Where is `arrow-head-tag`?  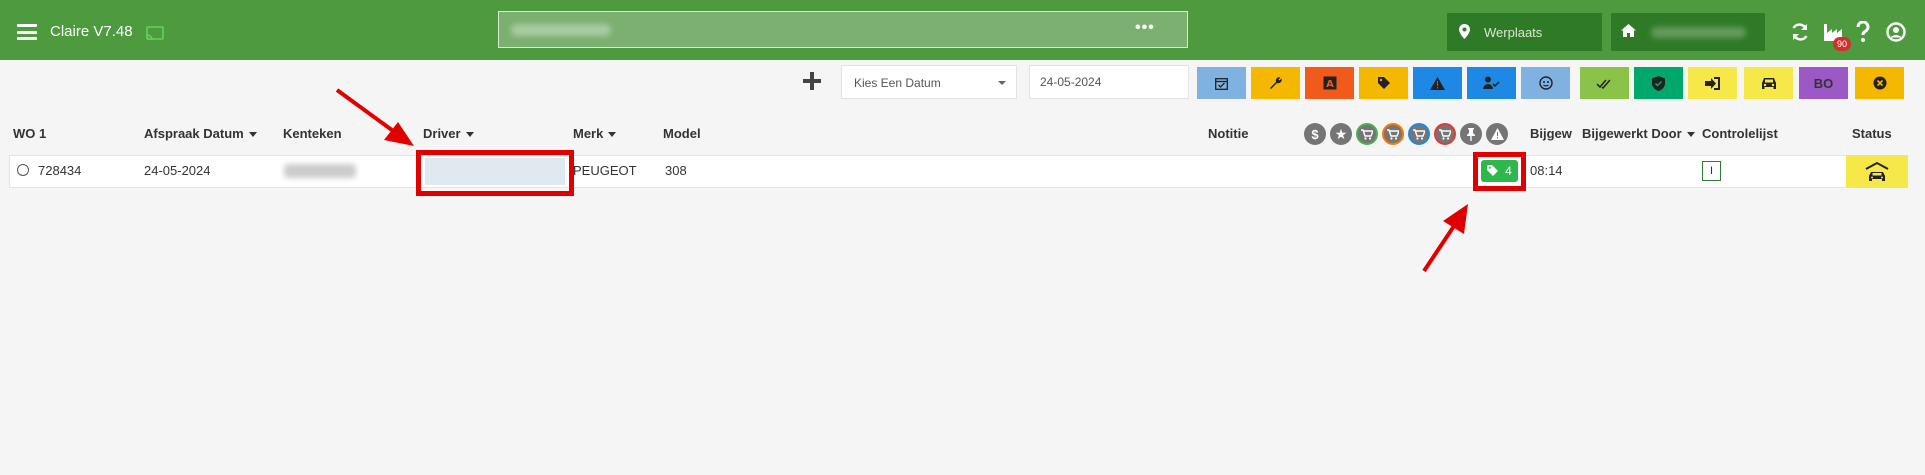
arrow-head-tag is located at coordinates (1455, 219).